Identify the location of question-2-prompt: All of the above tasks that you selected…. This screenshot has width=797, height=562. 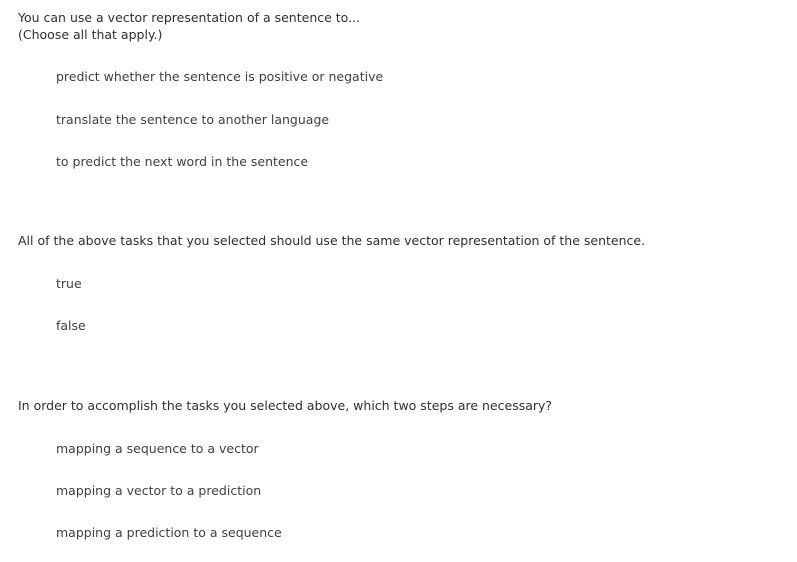
(332, 240).